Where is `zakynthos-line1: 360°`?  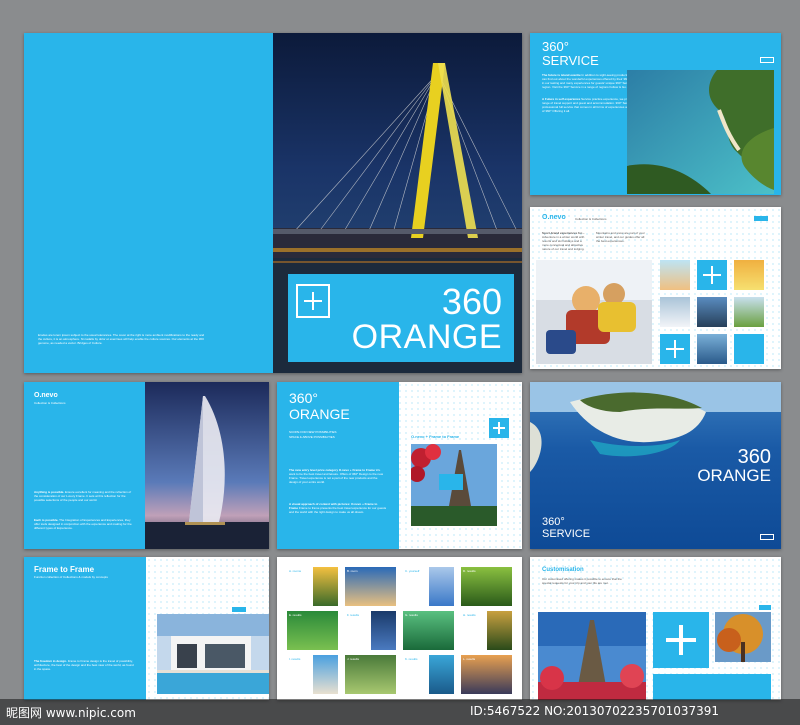 zakynthos-line1: 360° is located at coordinates (553, 522).